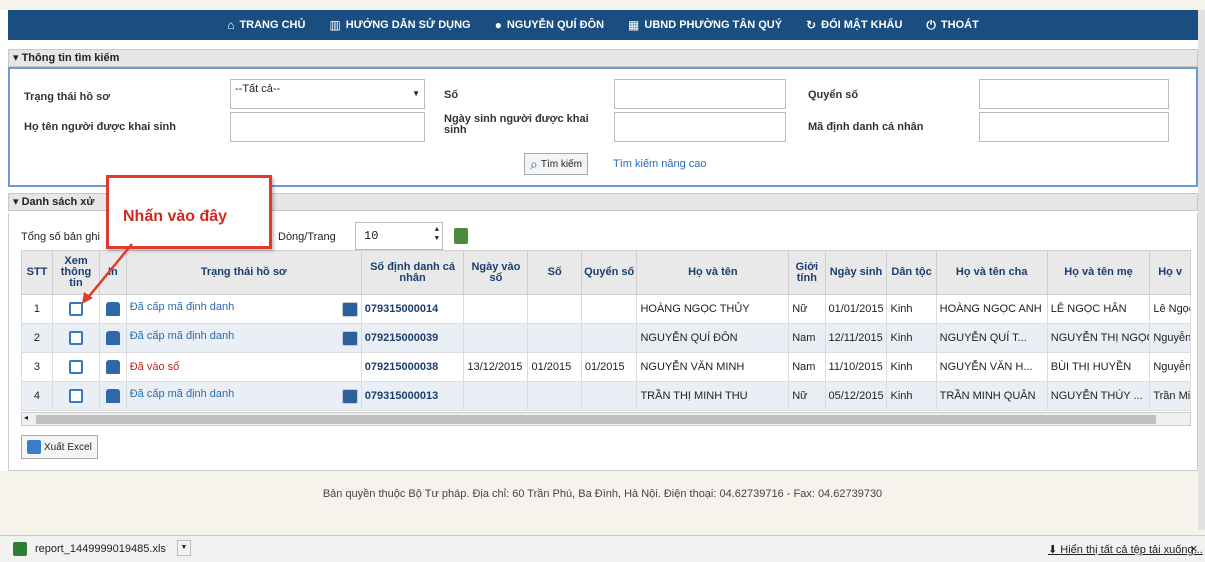 The image size is (1205, 562). Describe the element at coordinates (1074, 94) in the screenshot. I see `quyen-so-input` at that location.